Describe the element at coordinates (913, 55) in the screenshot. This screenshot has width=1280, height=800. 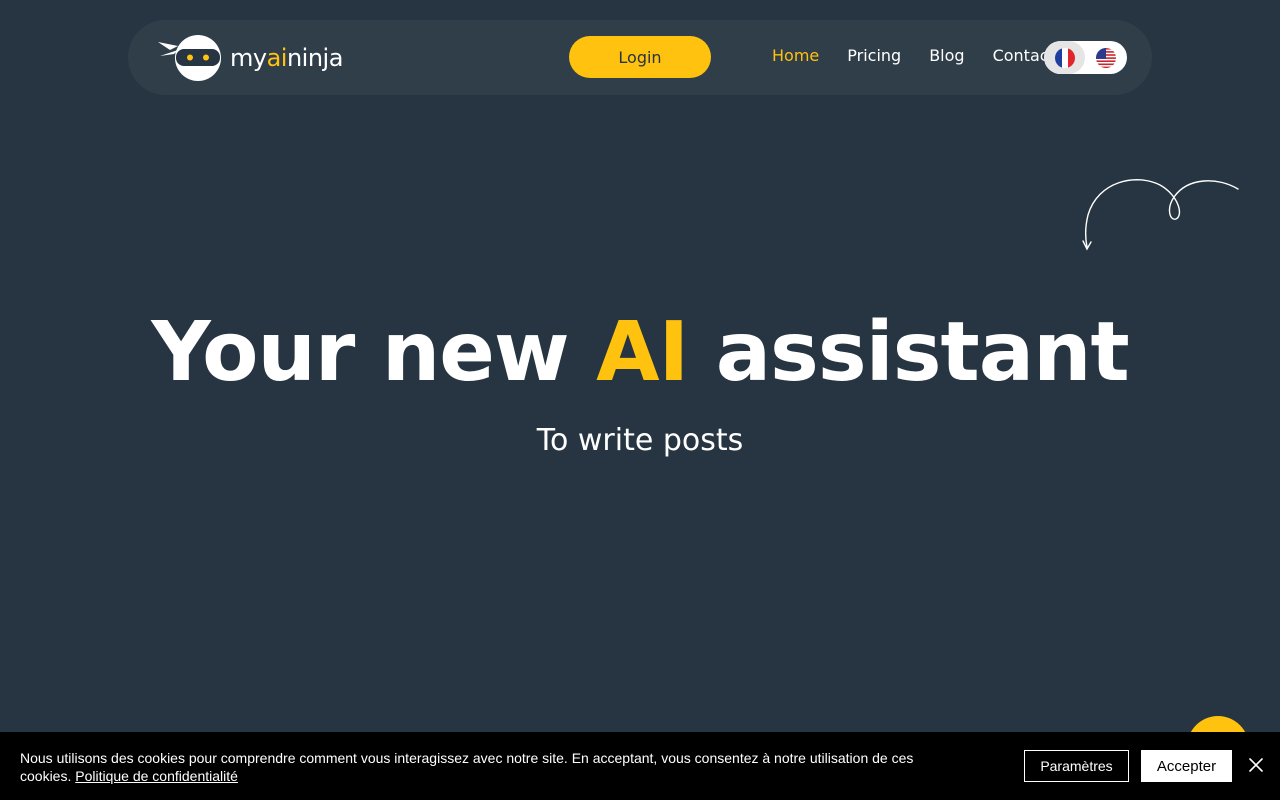
I see `nav-links: Home Pricing Blog Contact` at that location.